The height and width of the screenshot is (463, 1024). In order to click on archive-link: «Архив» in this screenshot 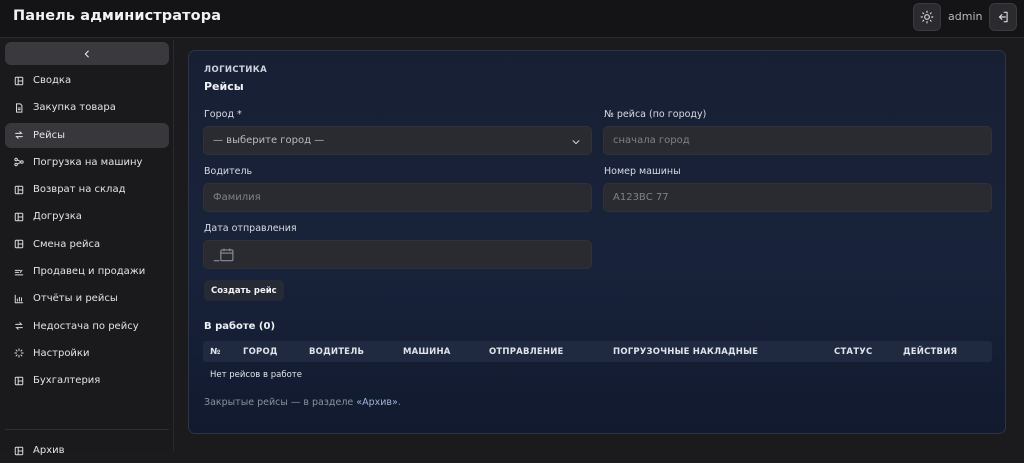, I will do `click(377, 402)`.